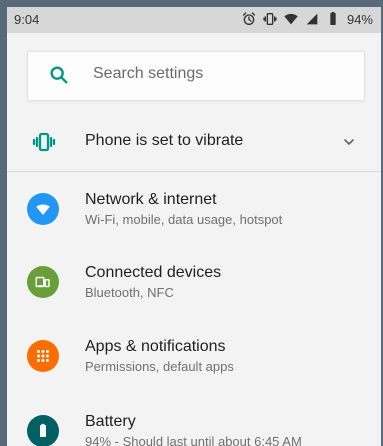 The height and width of the screenshot is (446, 383). What do you see at coordinates (164, 140) in the screenshot?
I see `sound-mode-label: Phone is set to vibrate` at bounding box center [164, 140].